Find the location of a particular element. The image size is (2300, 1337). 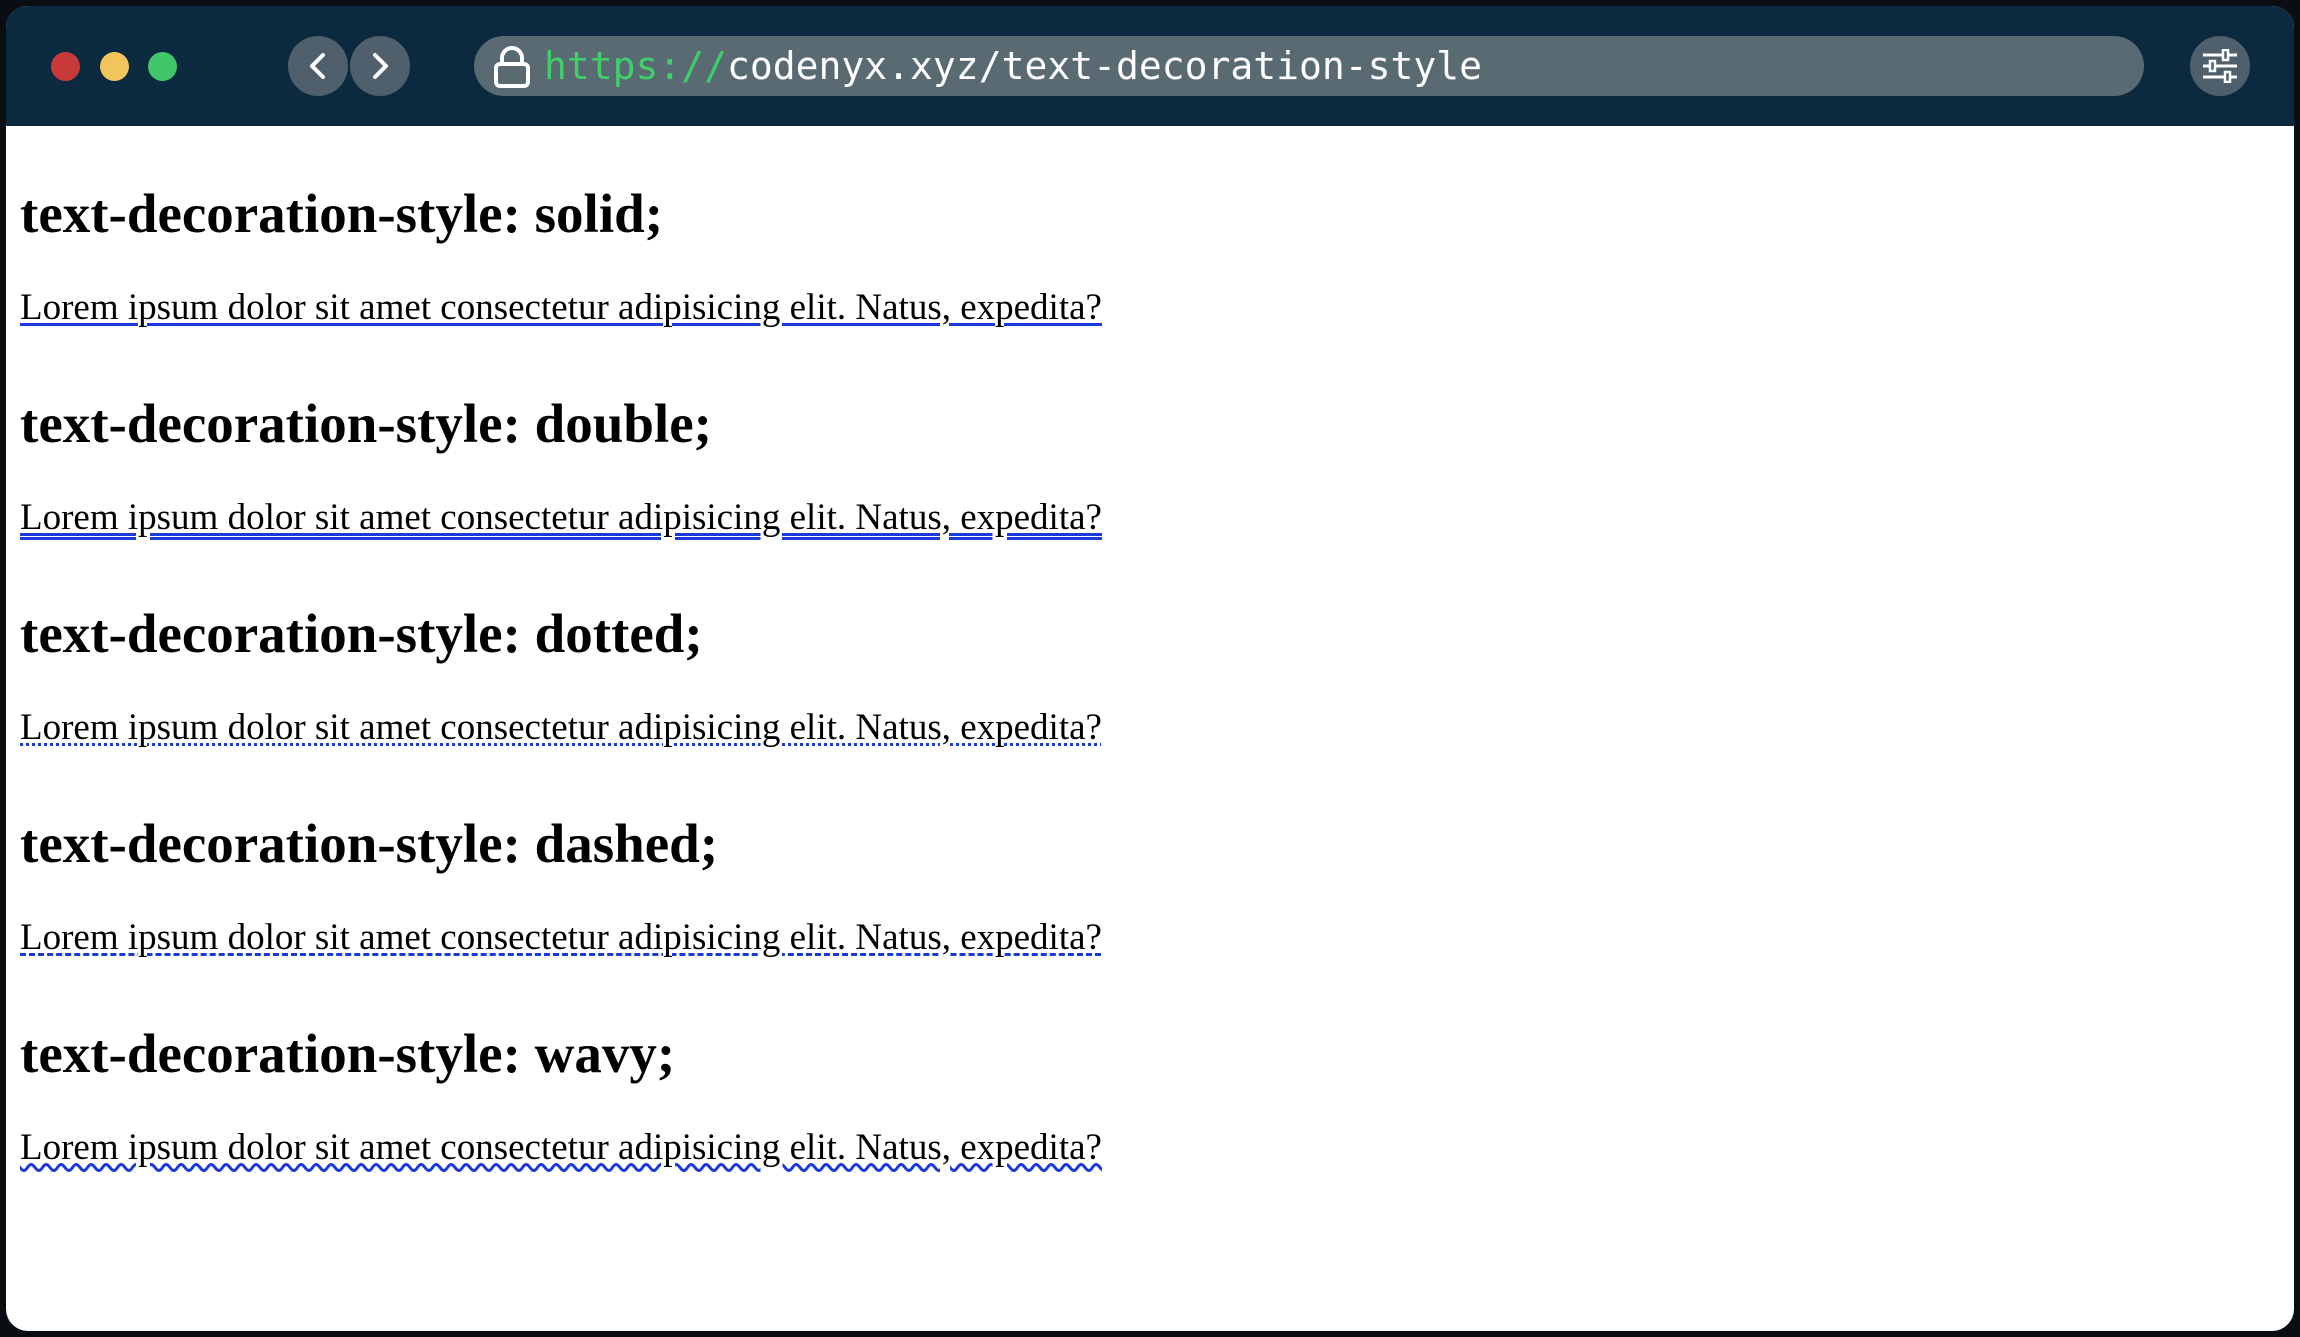

sliders-icon is located at coordinates (2220, 66).